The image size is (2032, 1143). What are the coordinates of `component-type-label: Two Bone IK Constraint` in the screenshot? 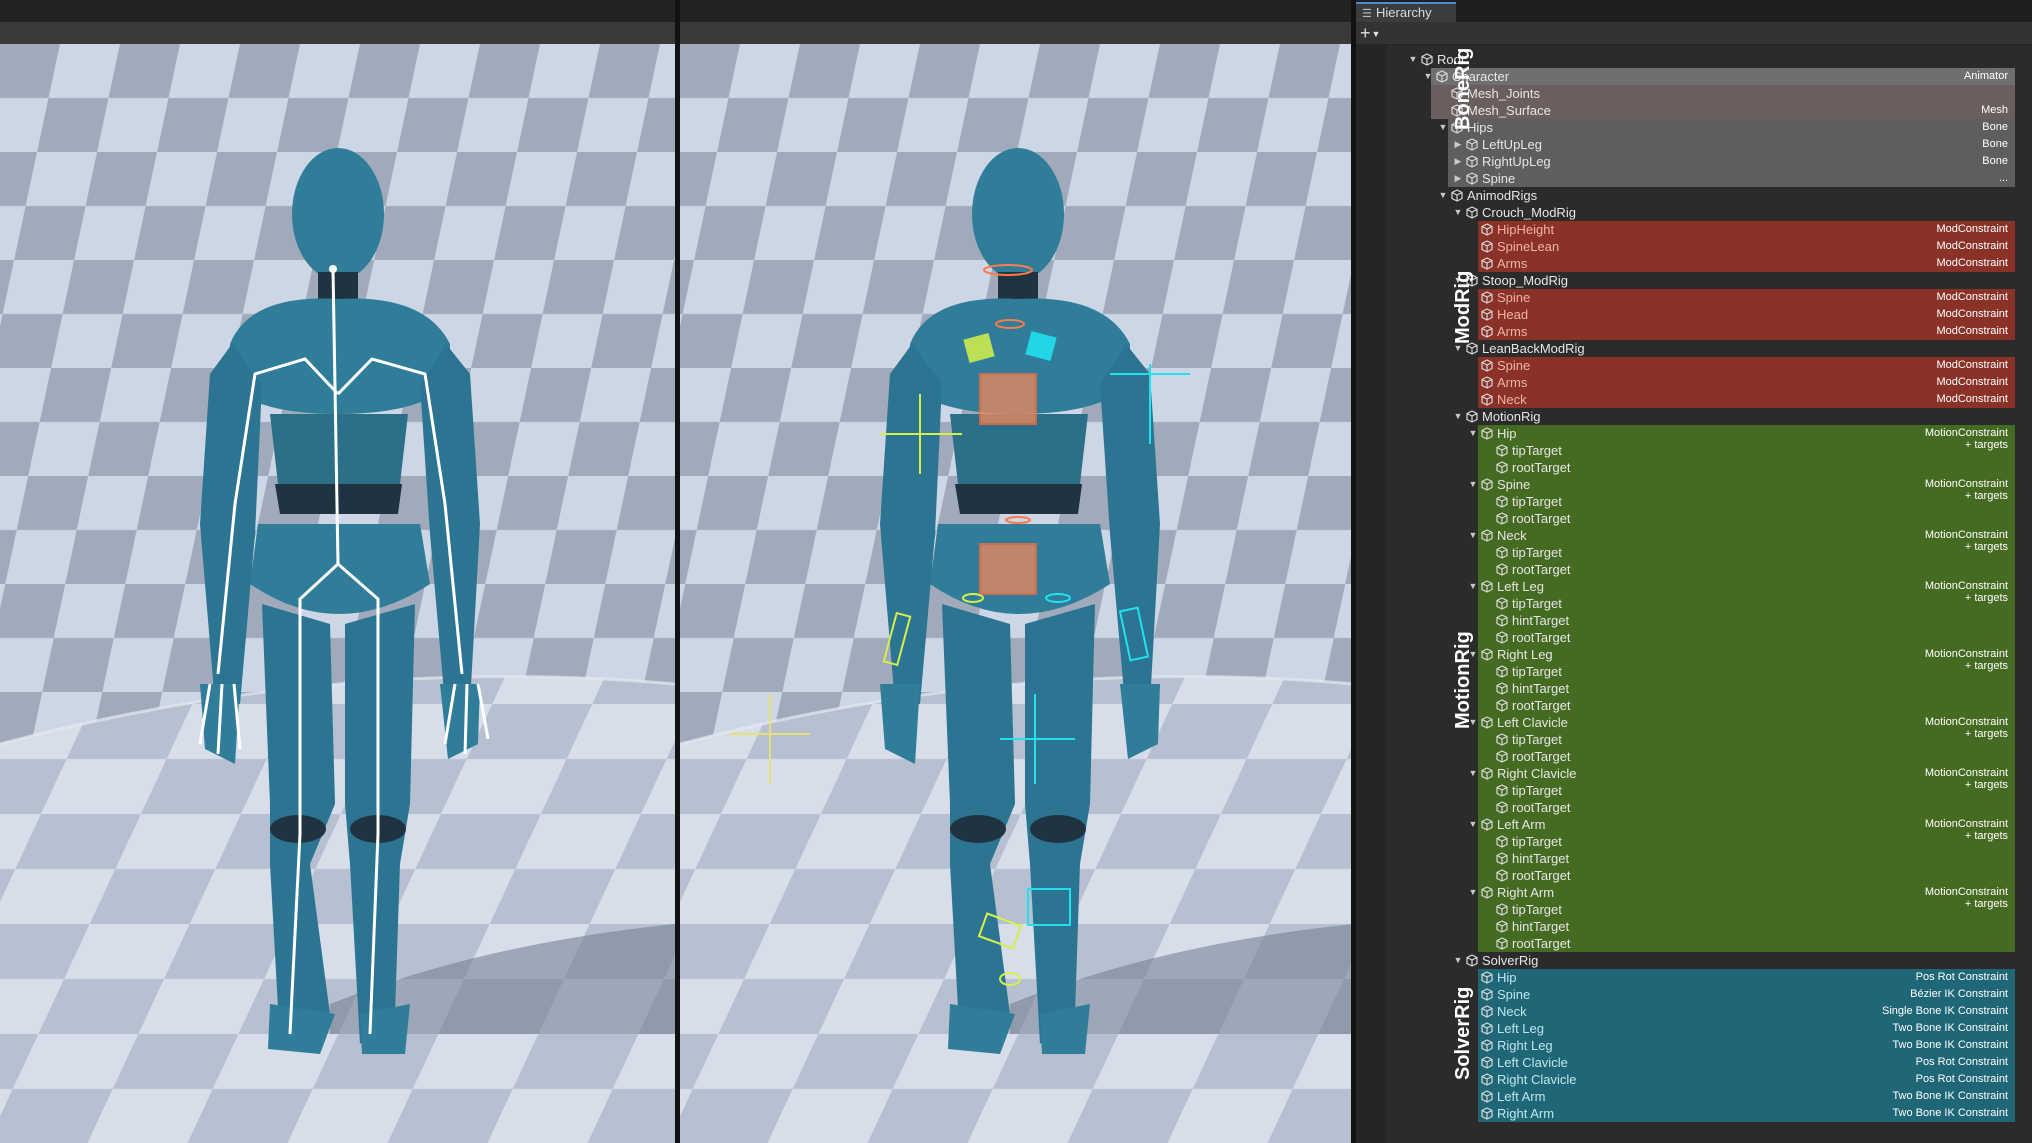 It's located at (1950, 1028).